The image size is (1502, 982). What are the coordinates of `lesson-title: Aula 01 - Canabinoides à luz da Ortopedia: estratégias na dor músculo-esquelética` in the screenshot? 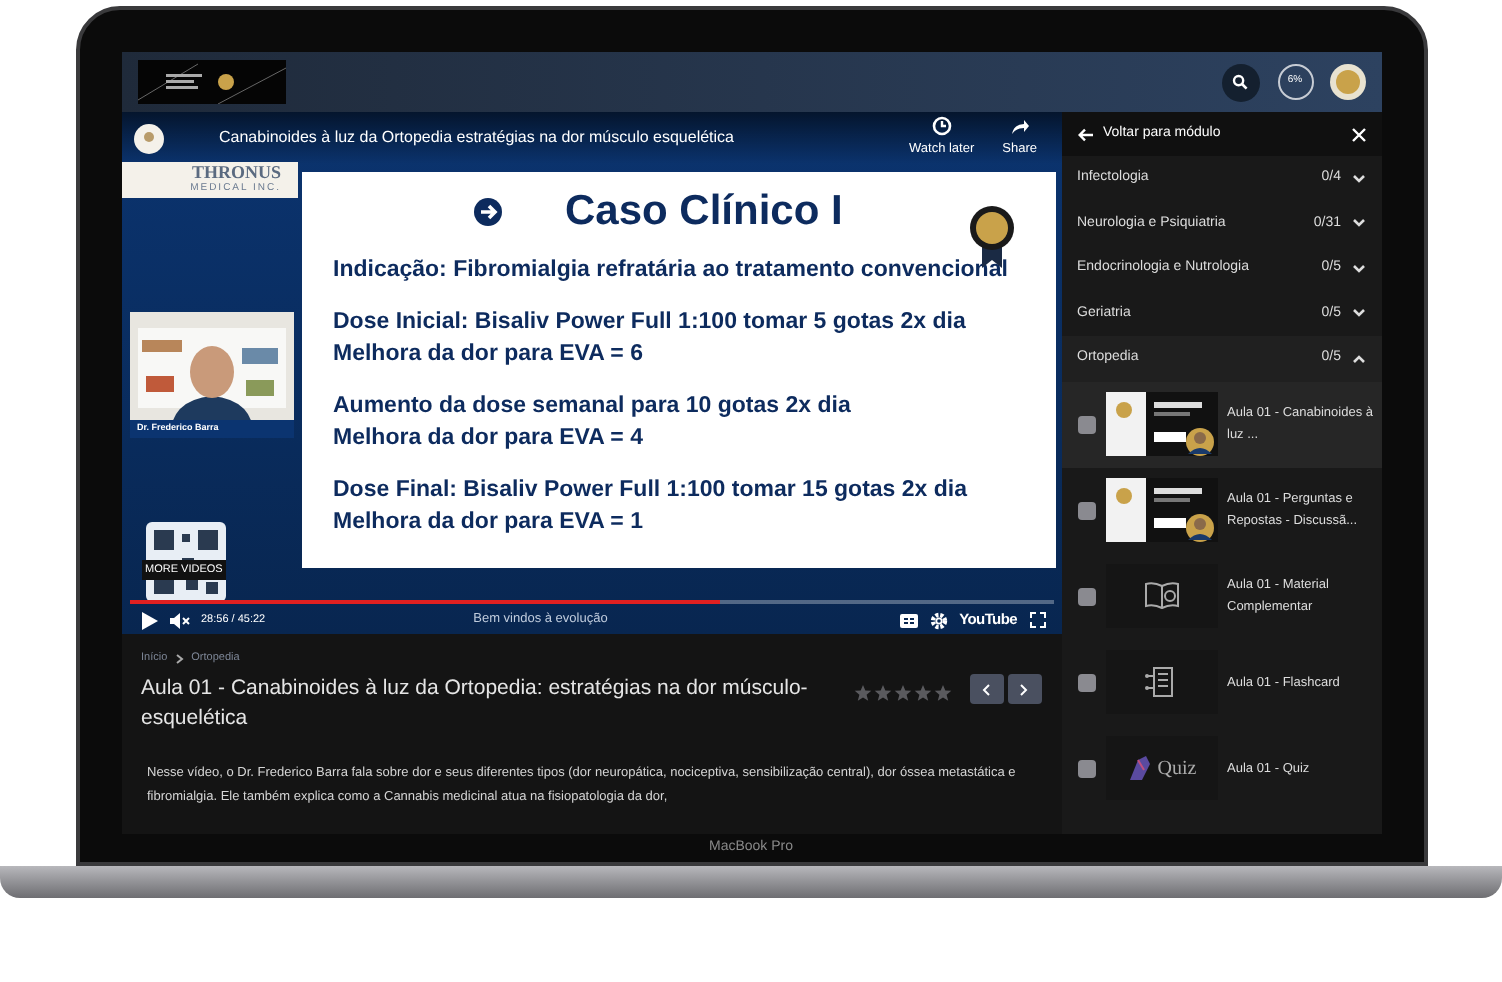 It's located at (475, 704).